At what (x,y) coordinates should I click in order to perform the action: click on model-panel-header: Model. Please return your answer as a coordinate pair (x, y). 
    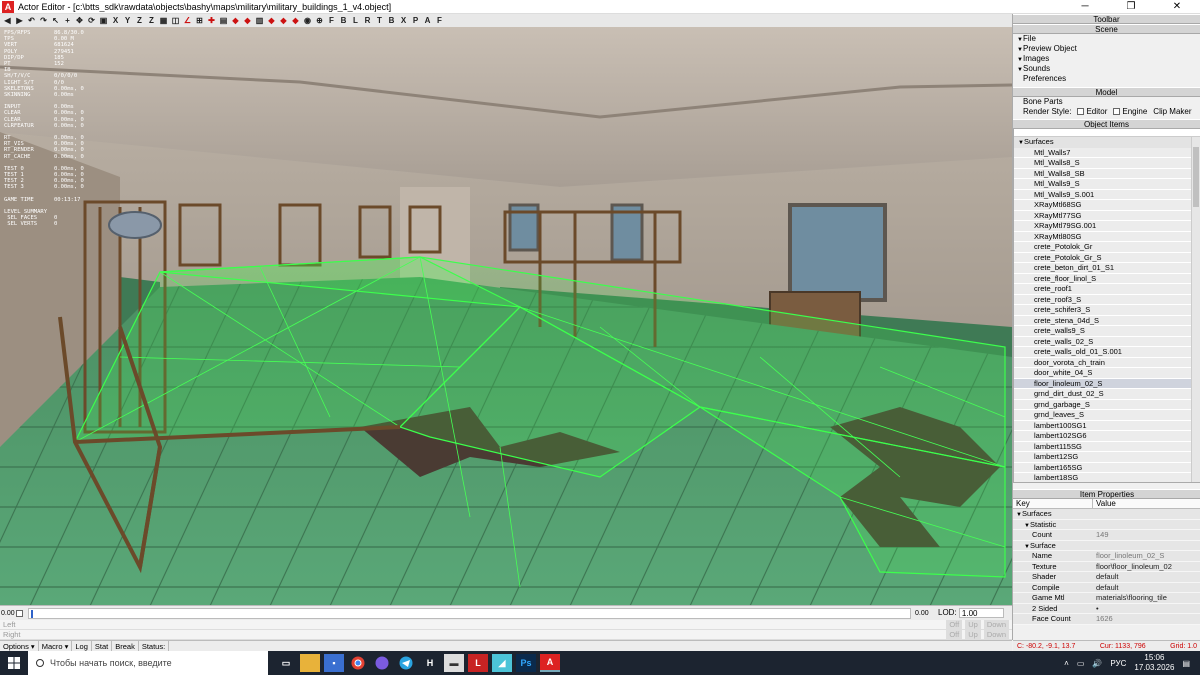
    Looking at the image, I should click on (1106, 92).